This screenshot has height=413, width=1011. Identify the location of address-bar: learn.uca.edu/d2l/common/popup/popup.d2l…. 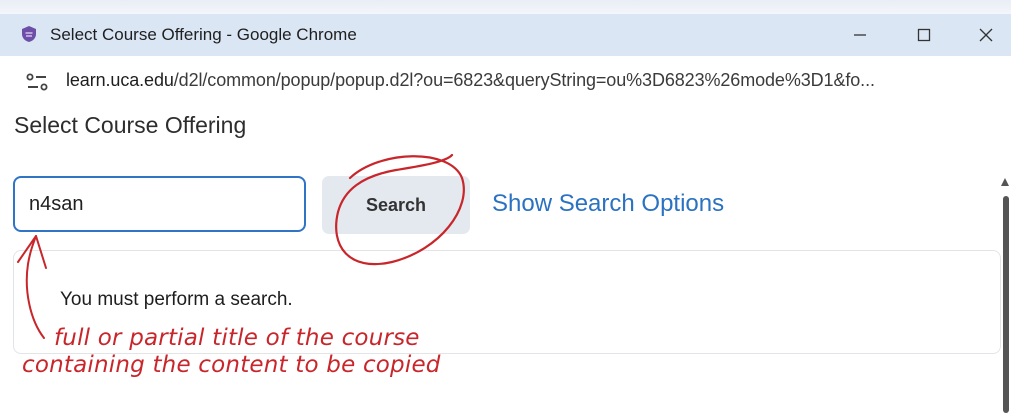
(505, 82).